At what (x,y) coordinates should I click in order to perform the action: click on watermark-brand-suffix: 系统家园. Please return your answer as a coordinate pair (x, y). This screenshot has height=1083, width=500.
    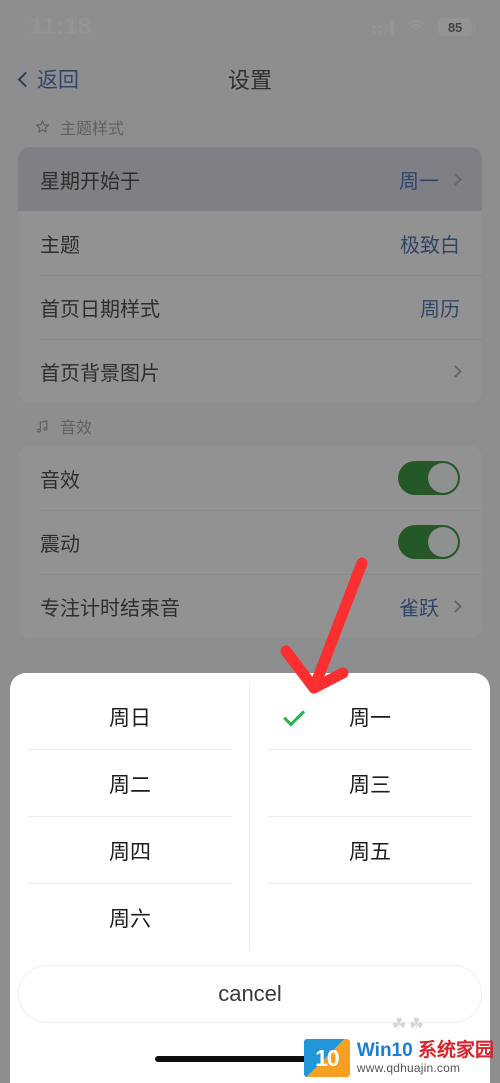
    Looking at the image, I should click on (455, 1051).